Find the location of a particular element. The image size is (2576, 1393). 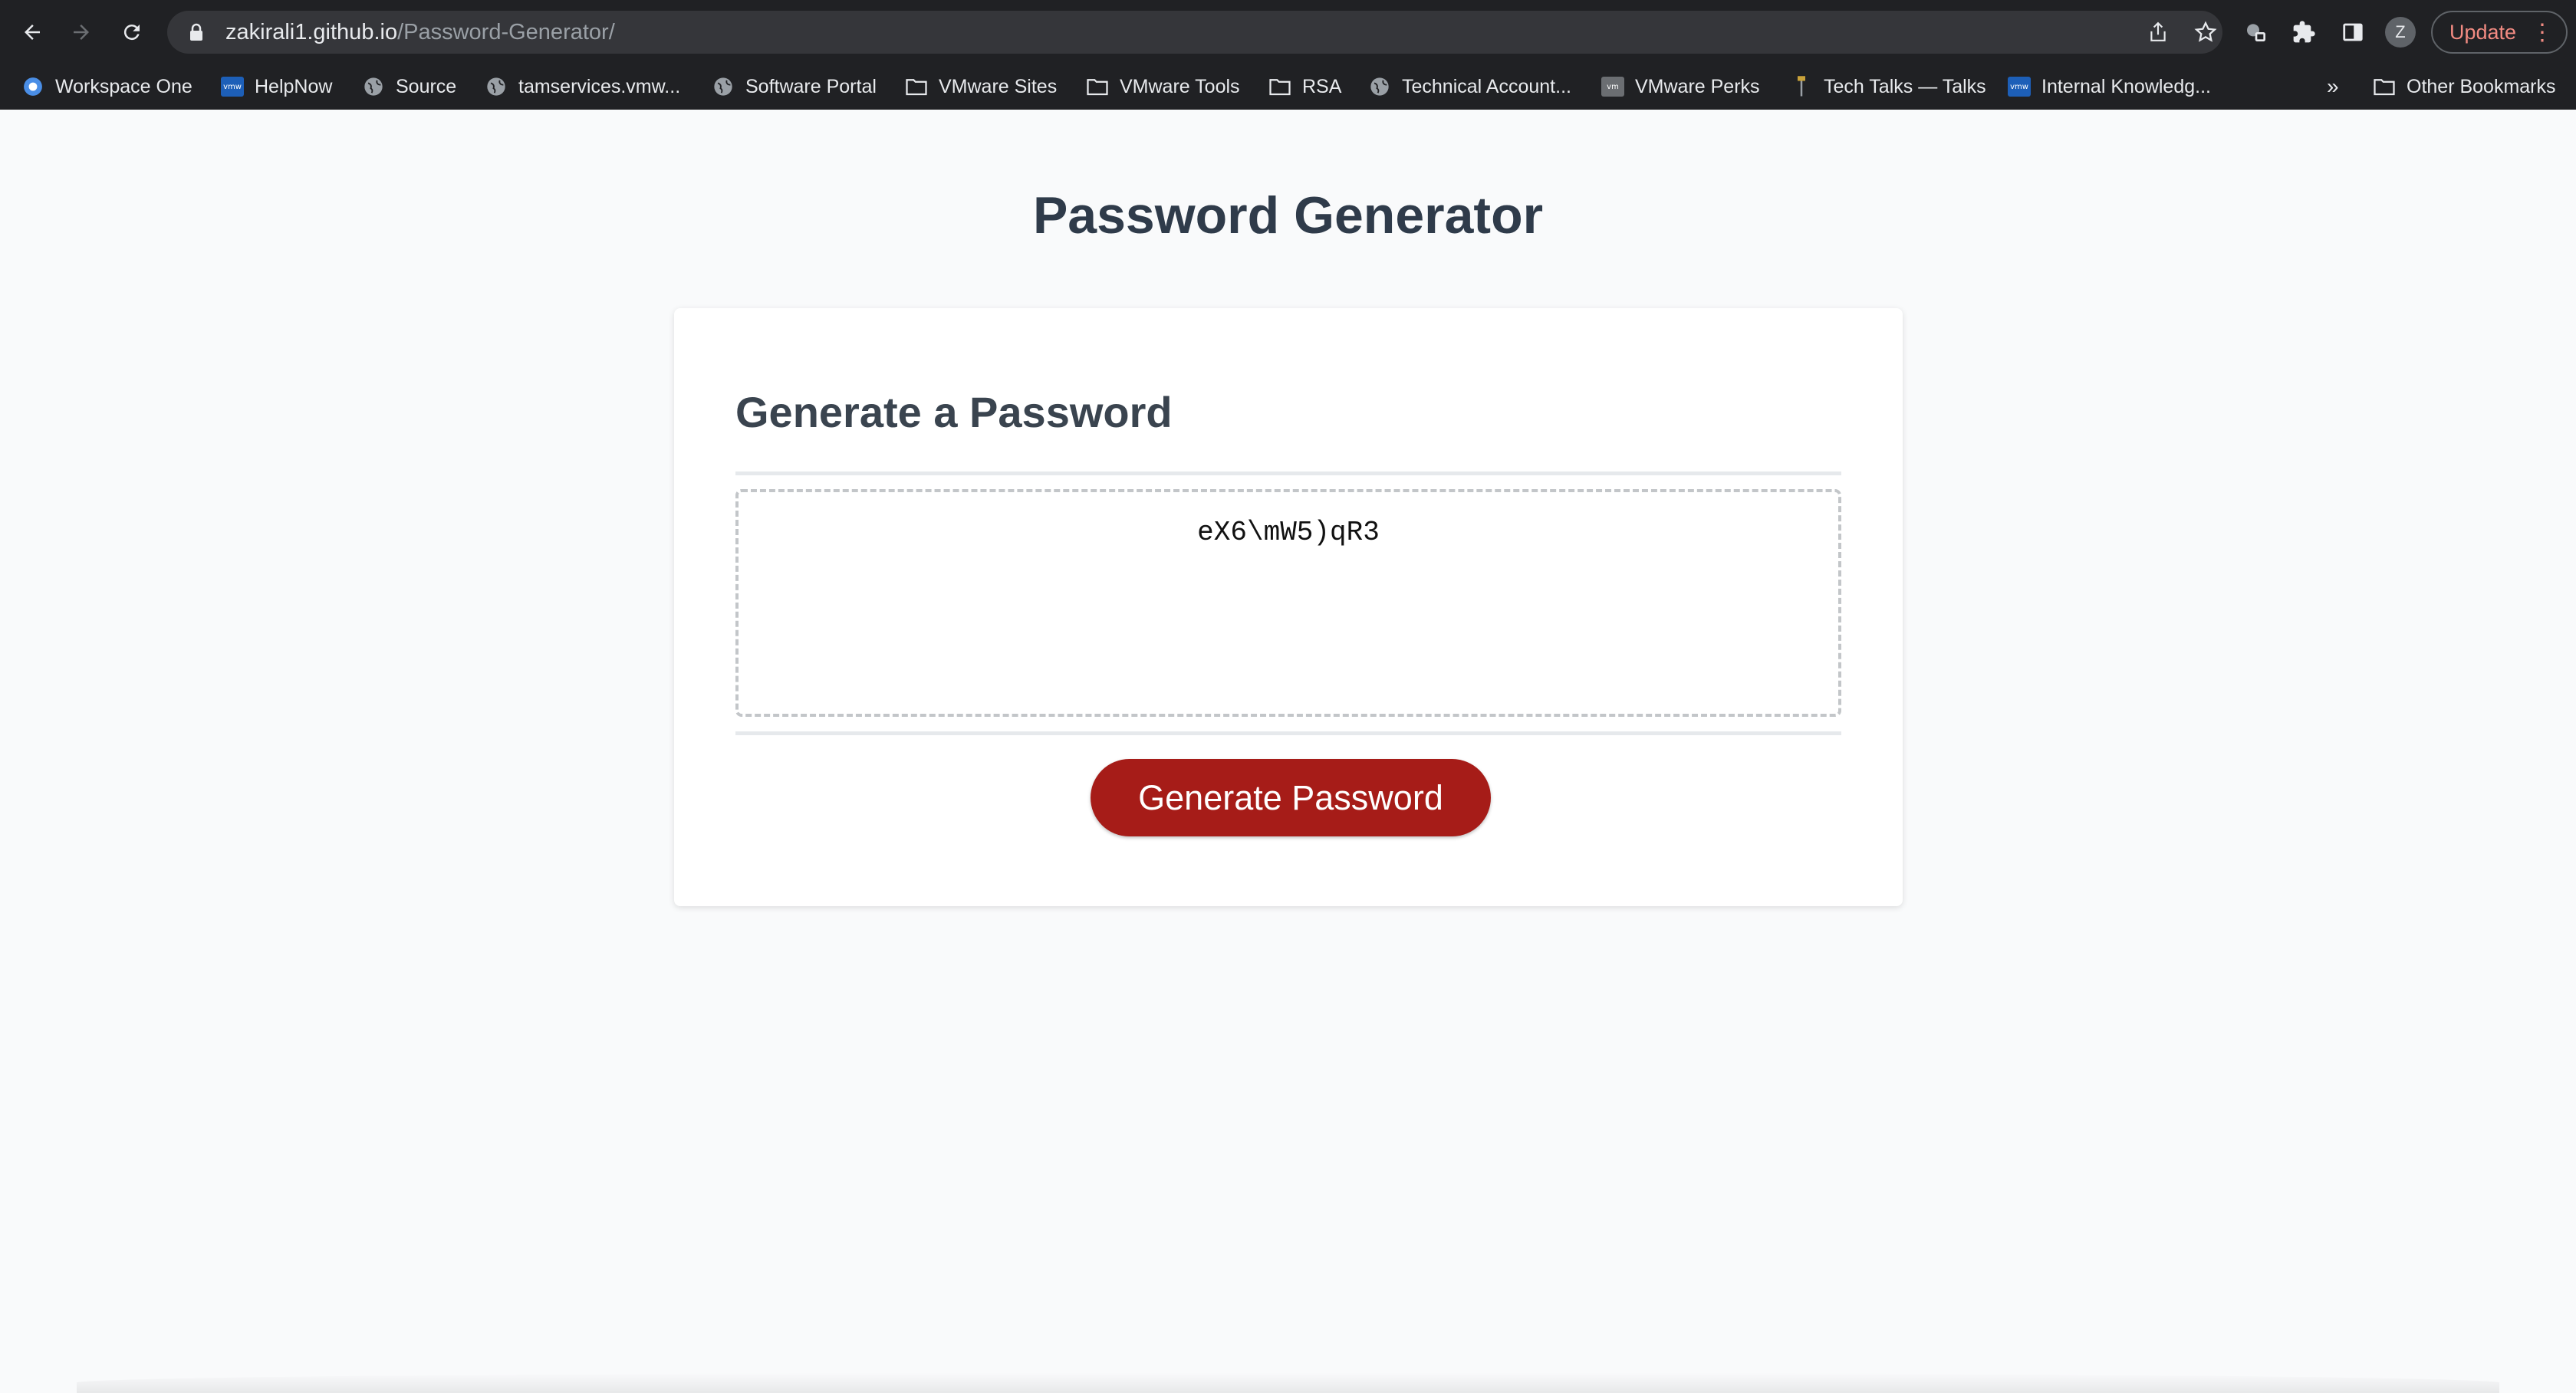

bookmarks-overflow-chevron-icon: » is located at coordinates (2333, 87).